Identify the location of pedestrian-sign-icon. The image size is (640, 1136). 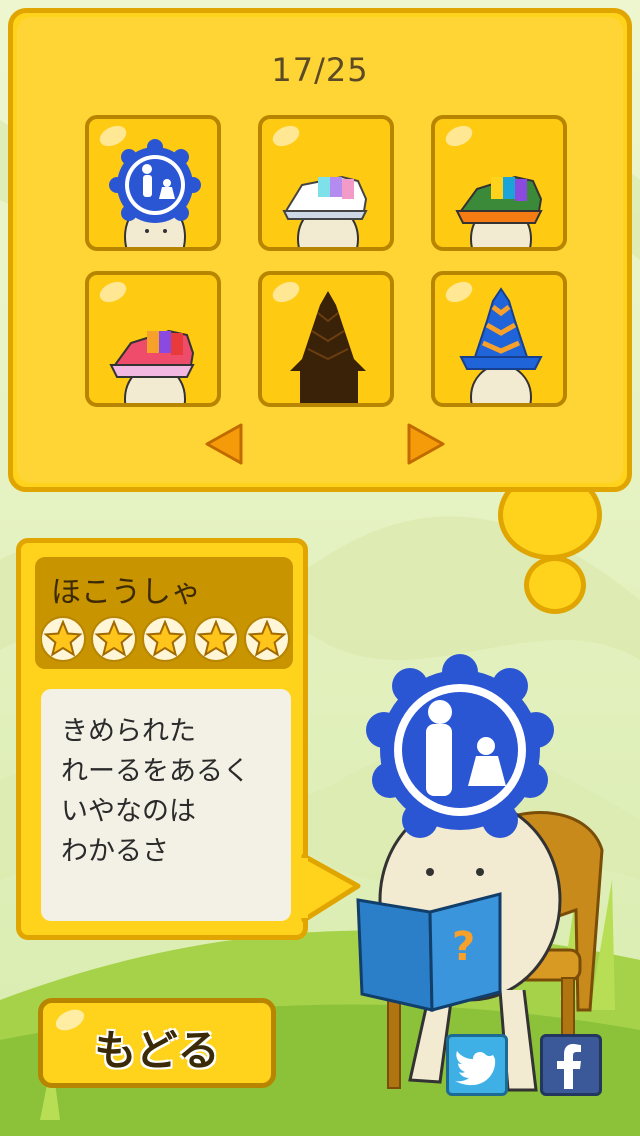
(155, 193).